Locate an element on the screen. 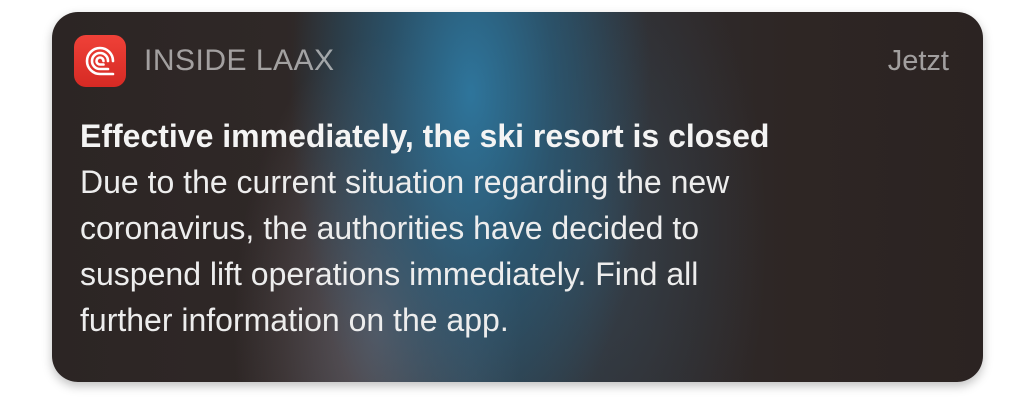 Image resolution: width=1035 pixels, height=414 pixels. app-name: INSIDE LAAX is located at coordinates (239, 60).